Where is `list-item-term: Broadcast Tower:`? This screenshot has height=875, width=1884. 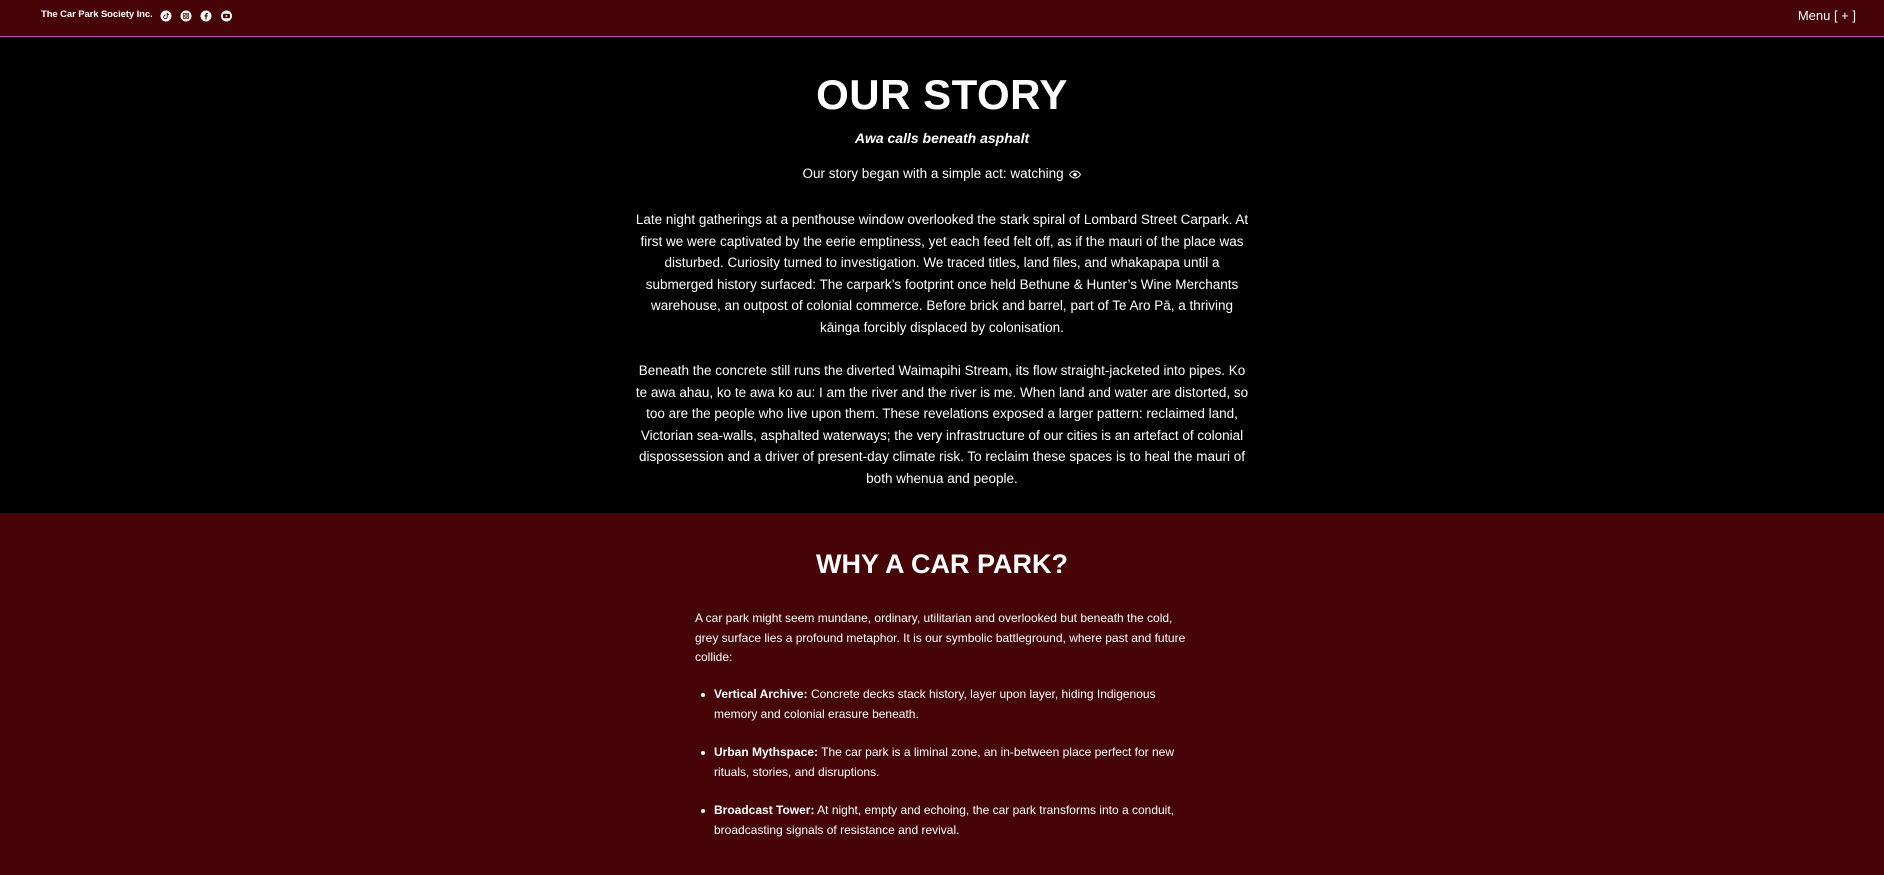 list-item-term: Broadcast Tower: is located at coordinates (764, 810).